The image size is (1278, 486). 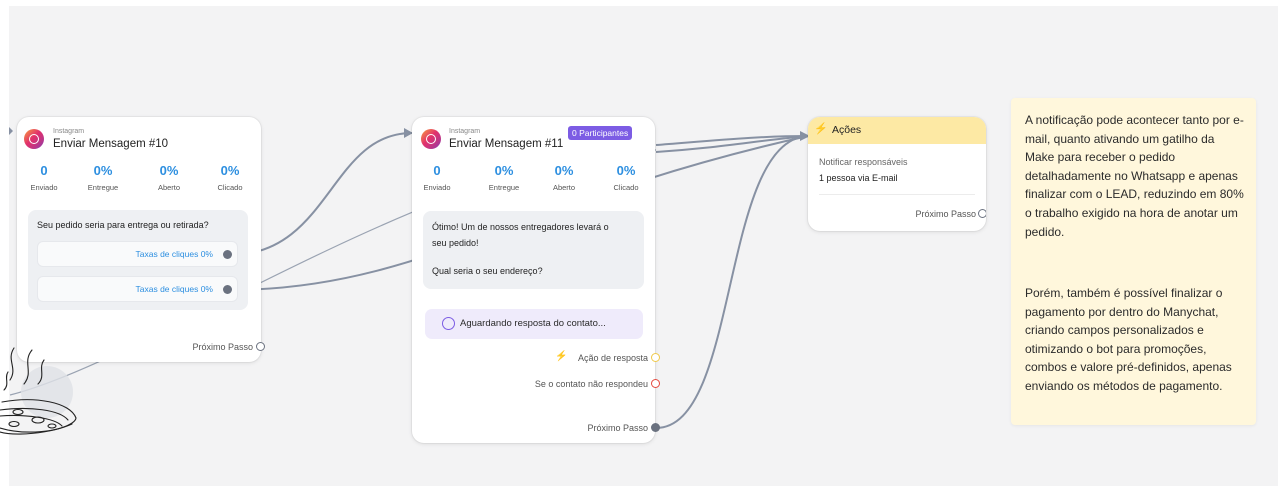 What do you see at coordinates (591, 384) in the screenshot?
I see `no-response-label: Se o contato não respondeu` at bounding box center [591, 384].